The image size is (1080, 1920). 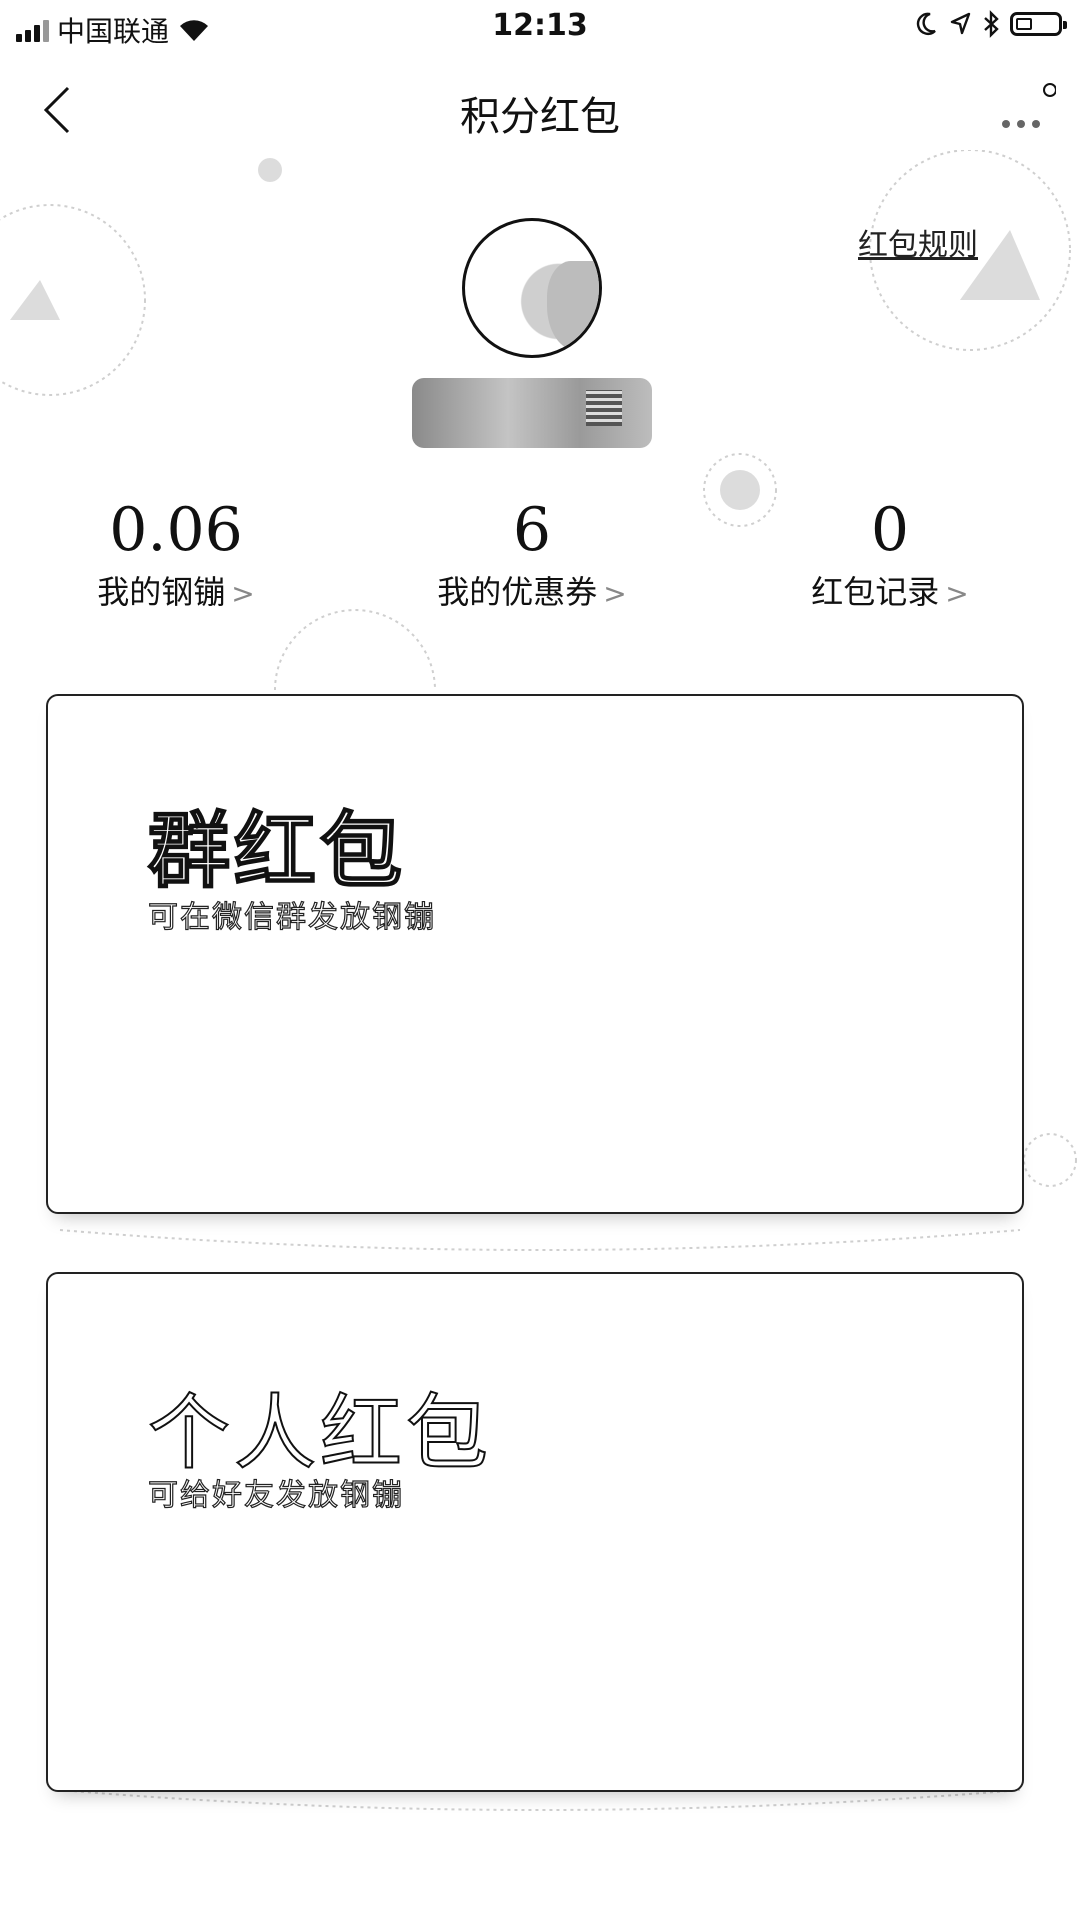 I want to click on red-packet-rules-link: 红包规则, so click(x=918, y=242).